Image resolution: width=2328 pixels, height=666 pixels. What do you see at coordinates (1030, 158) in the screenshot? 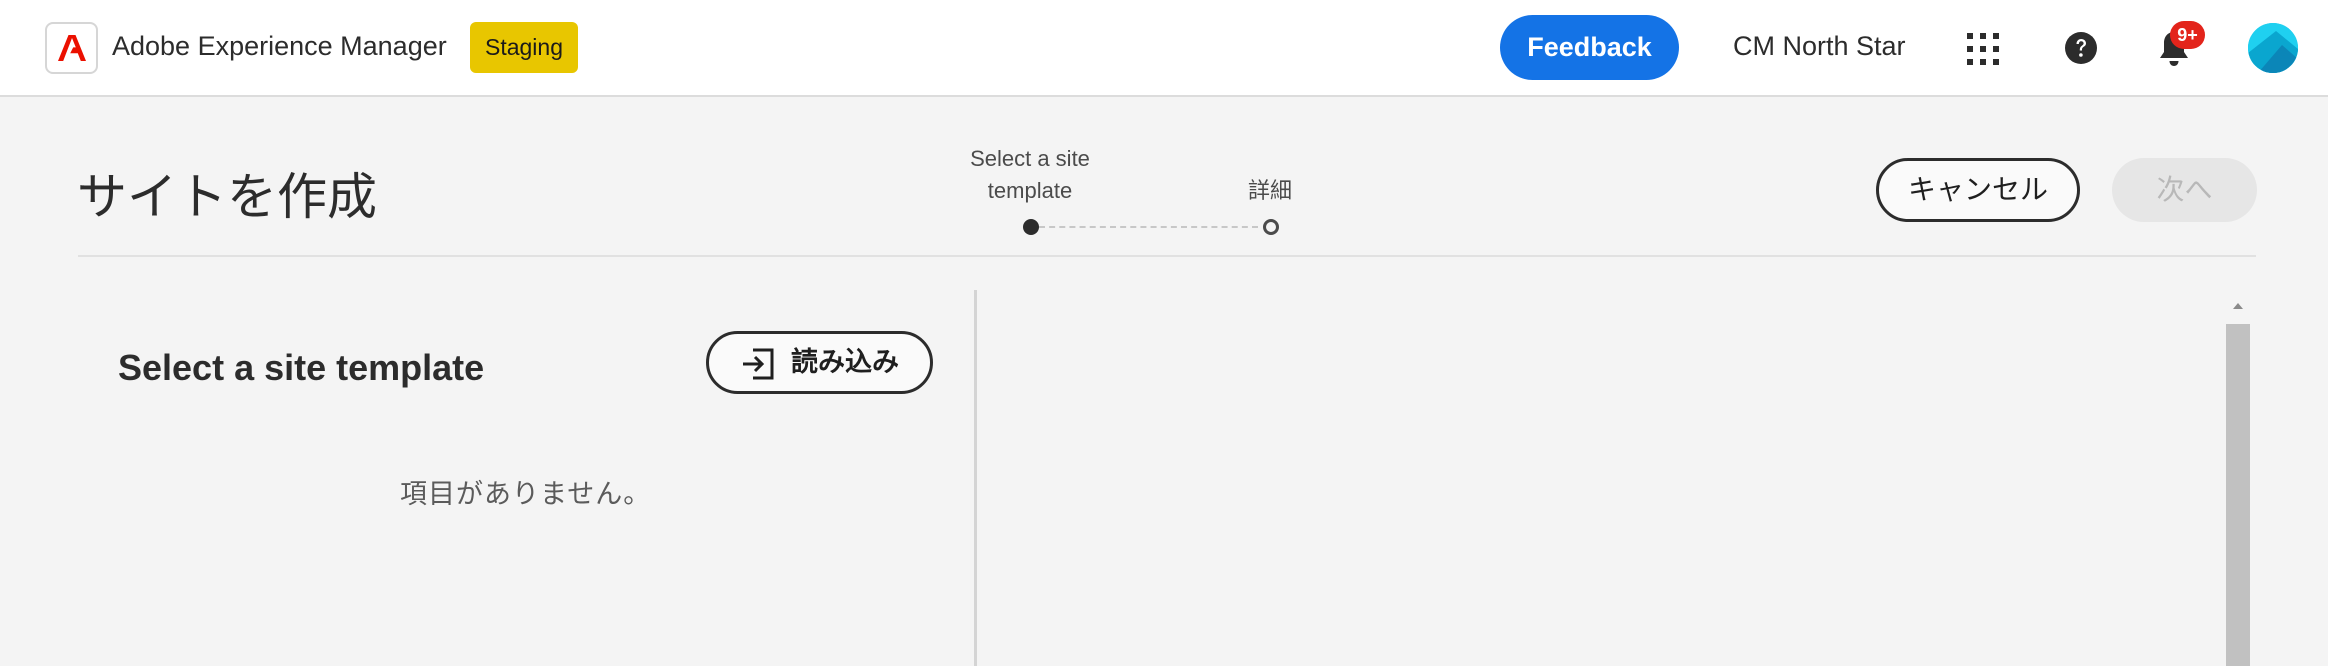
I see `step-1-label-line1: Select a site` at bounding box center [1030, 158].